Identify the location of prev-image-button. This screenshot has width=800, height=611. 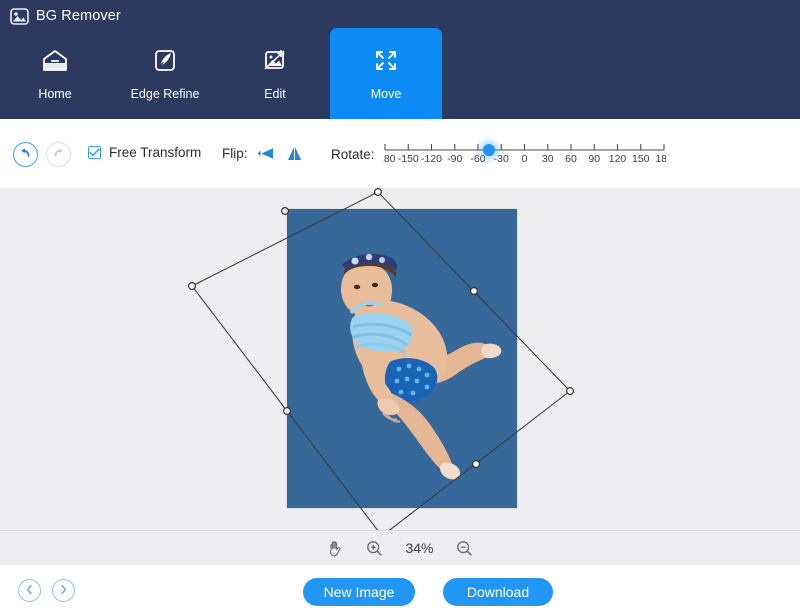
(29, 590).